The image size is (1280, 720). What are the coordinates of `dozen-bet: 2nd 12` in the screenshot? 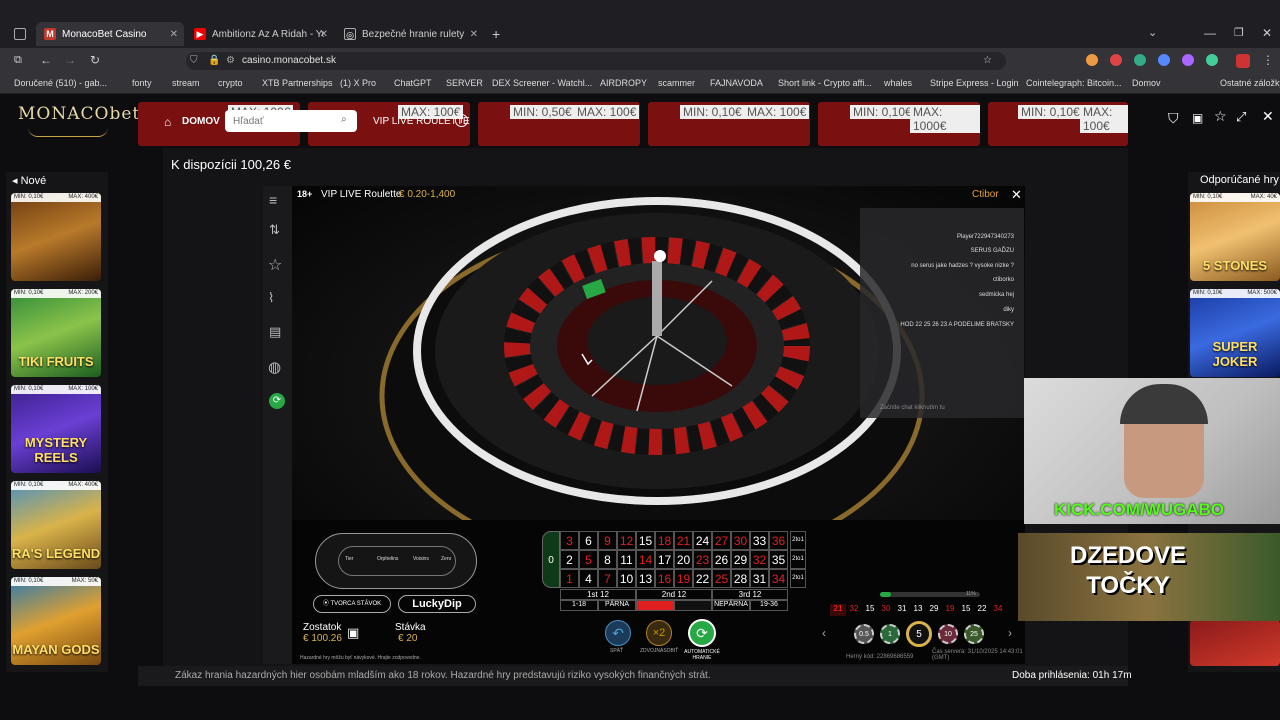 It's located at (674, 594).